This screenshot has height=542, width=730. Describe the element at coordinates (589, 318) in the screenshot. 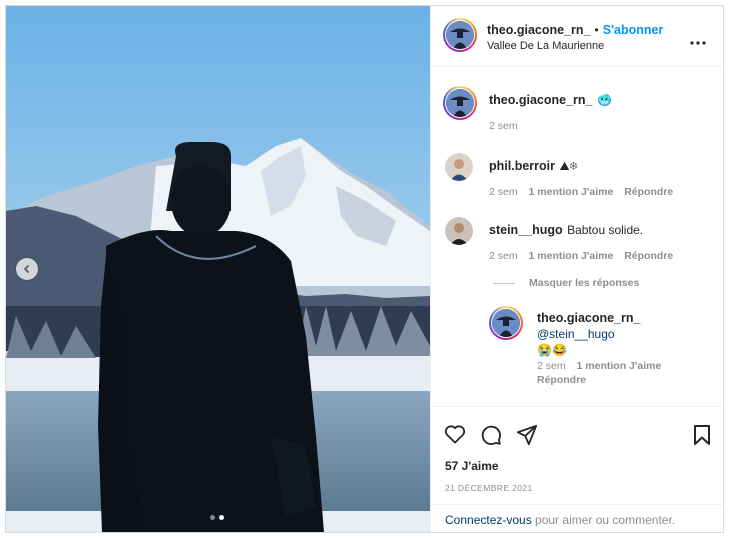

I see `reply-username: theo.giacone_rn_` at that location.